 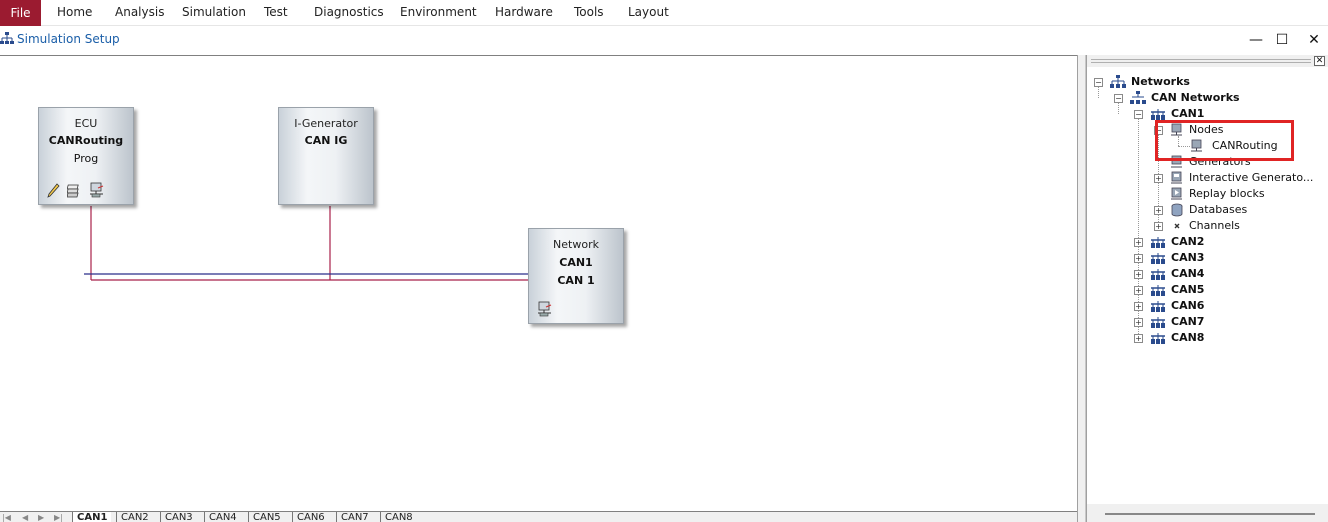 I want to click on tree-expander-can5: +, so click(x=1138, y=290).